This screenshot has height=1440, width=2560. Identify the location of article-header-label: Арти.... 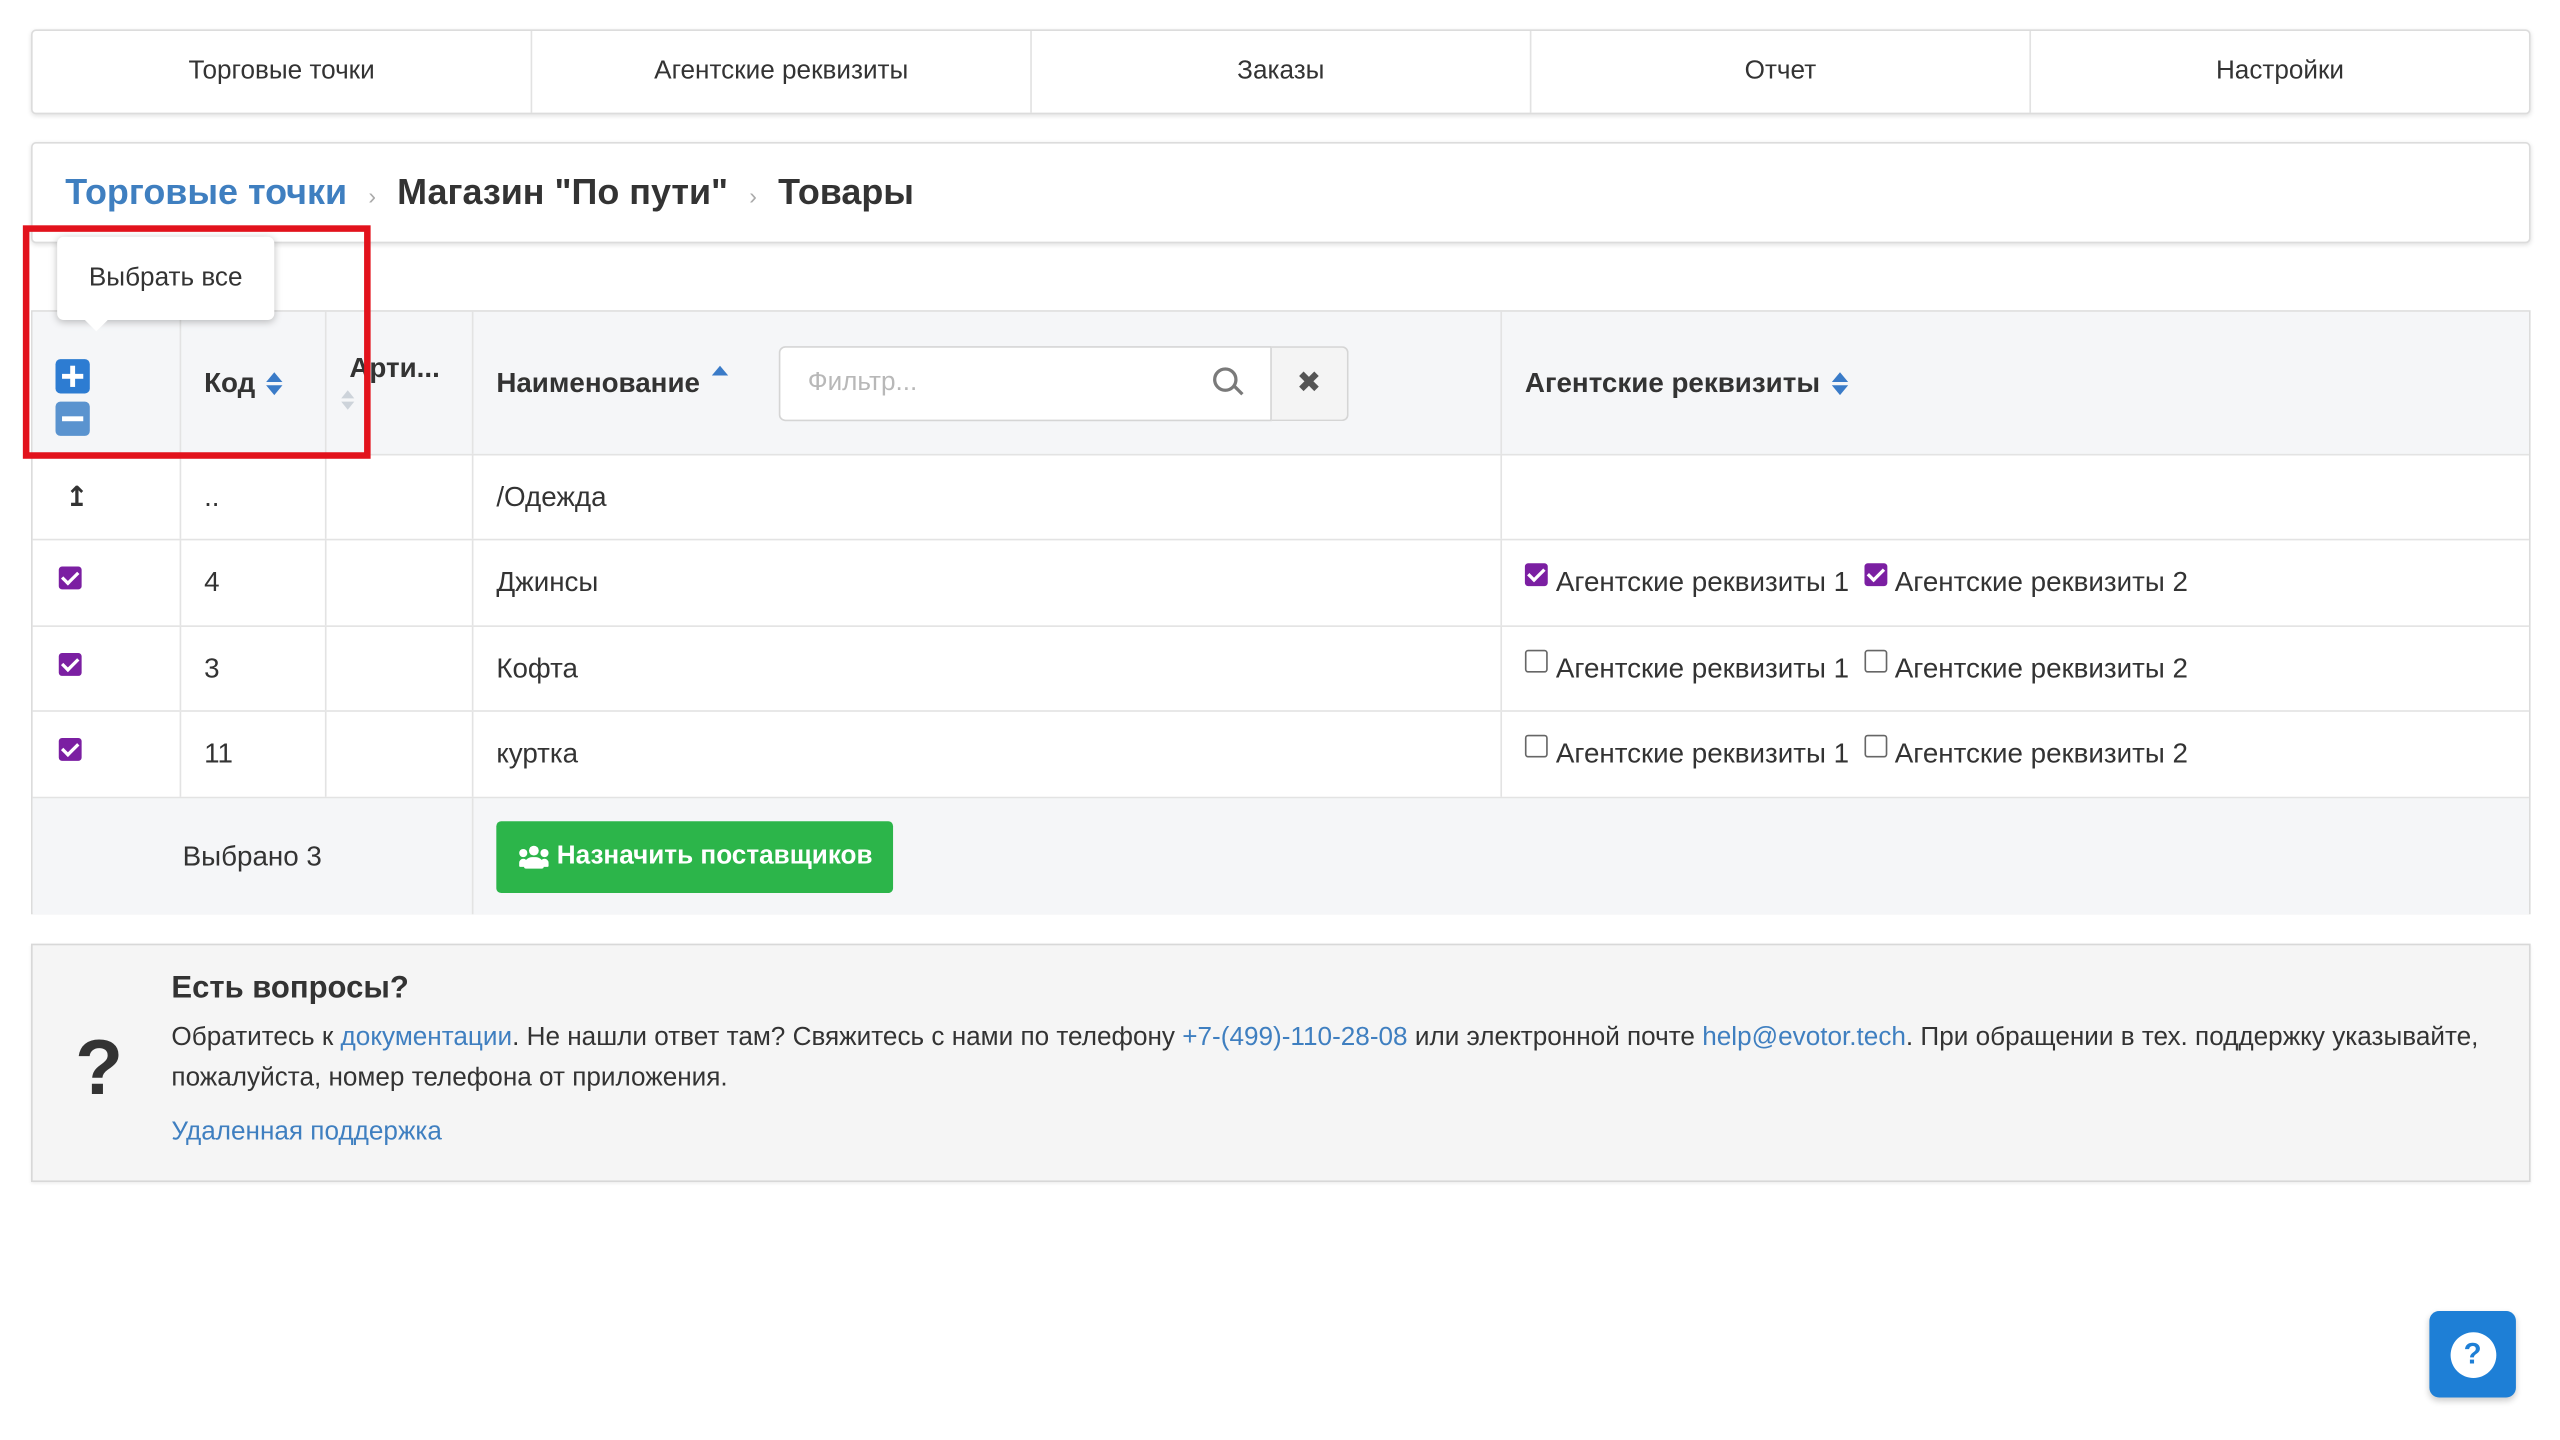
(394, 367).